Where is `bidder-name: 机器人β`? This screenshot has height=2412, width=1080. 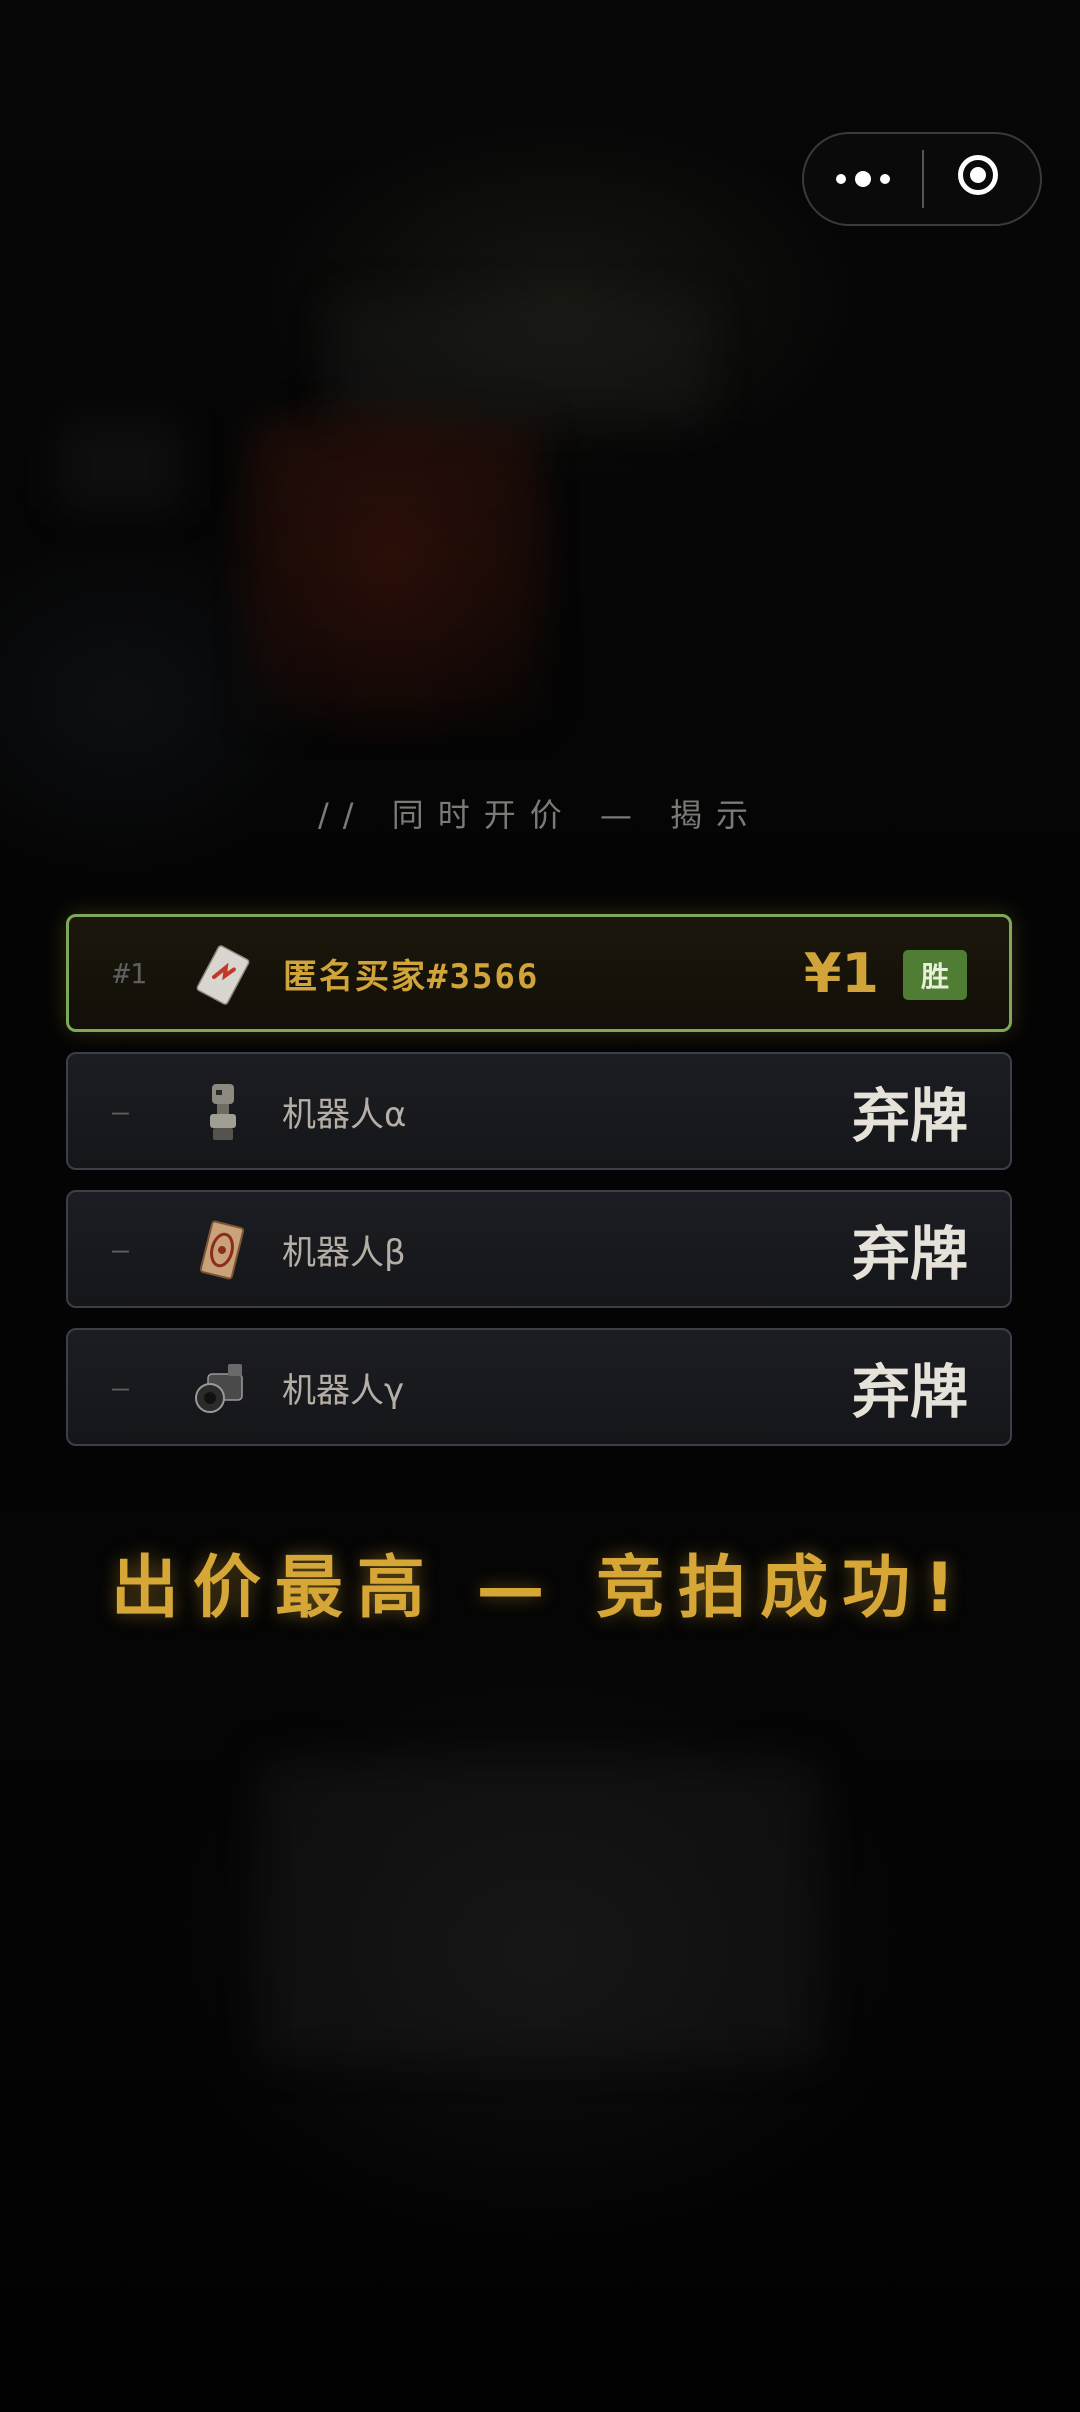
bidder-name: 机器人β is located at coordinates (344, 1252).